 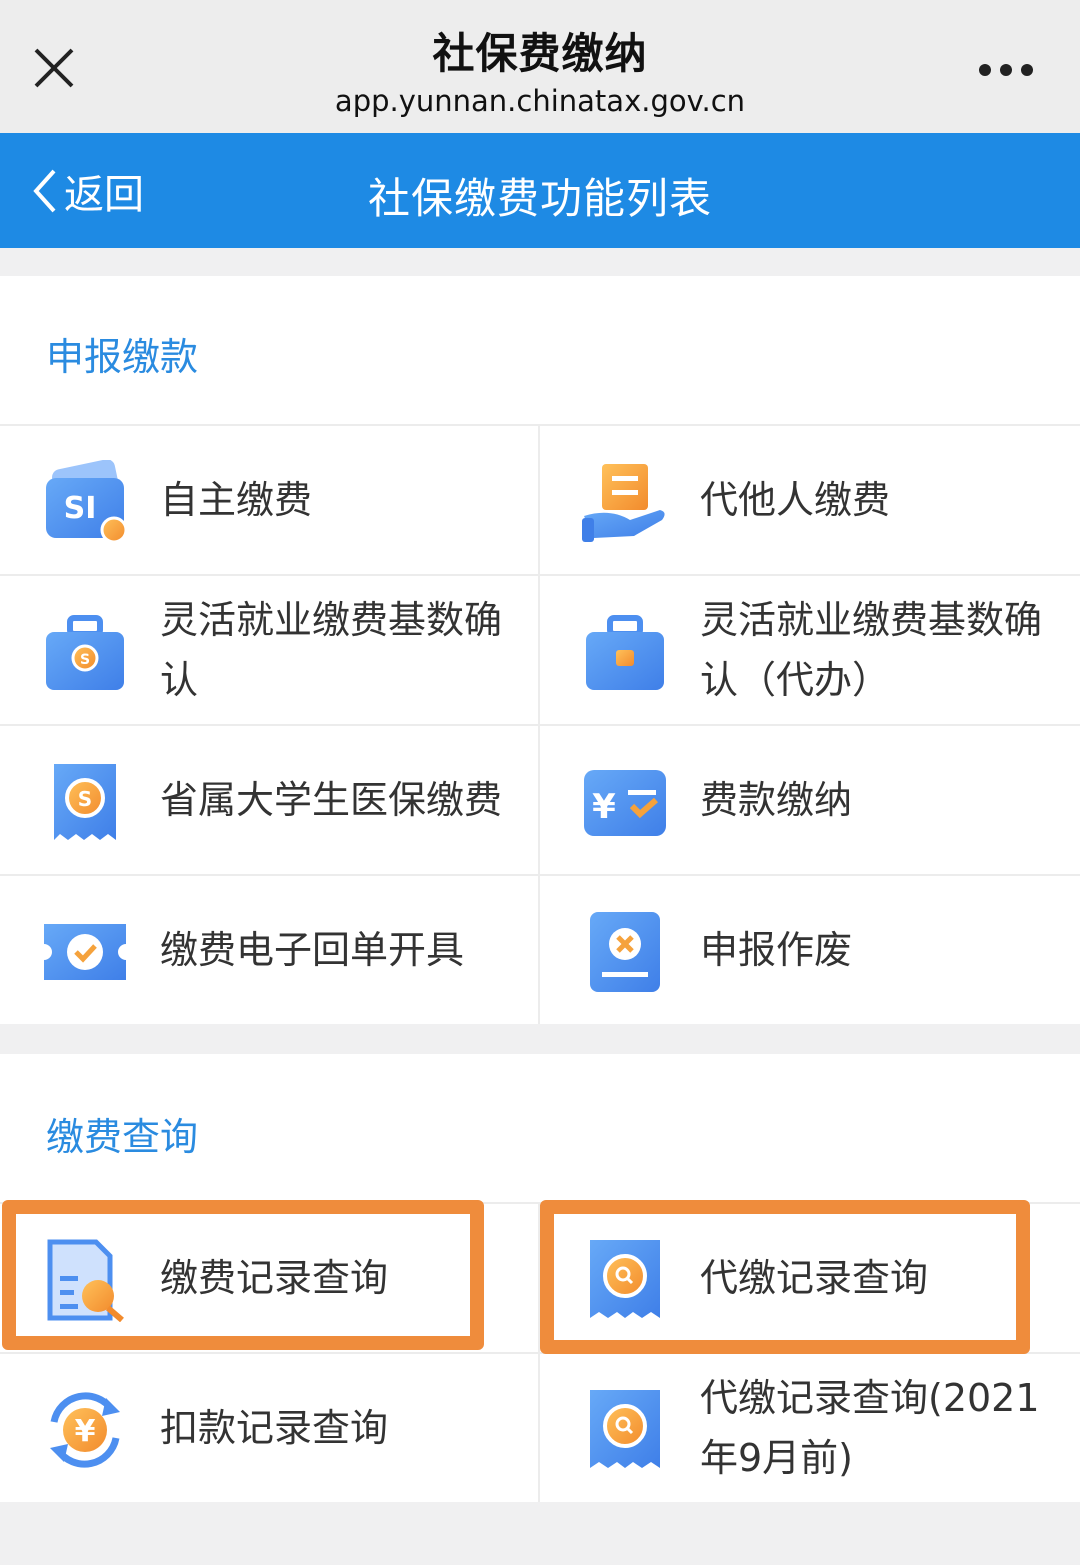 I want to click on page-heading: 社保费缴纳, so click(x=540, y=53).